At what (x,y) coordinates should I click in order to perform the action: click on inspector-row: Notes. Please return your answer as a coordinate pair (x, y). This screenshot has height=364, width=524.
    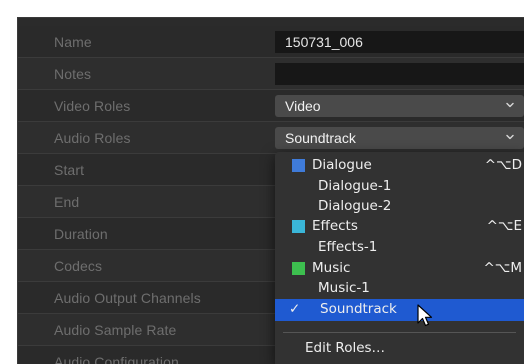
    Looking at the image, I should click on (271, 74).